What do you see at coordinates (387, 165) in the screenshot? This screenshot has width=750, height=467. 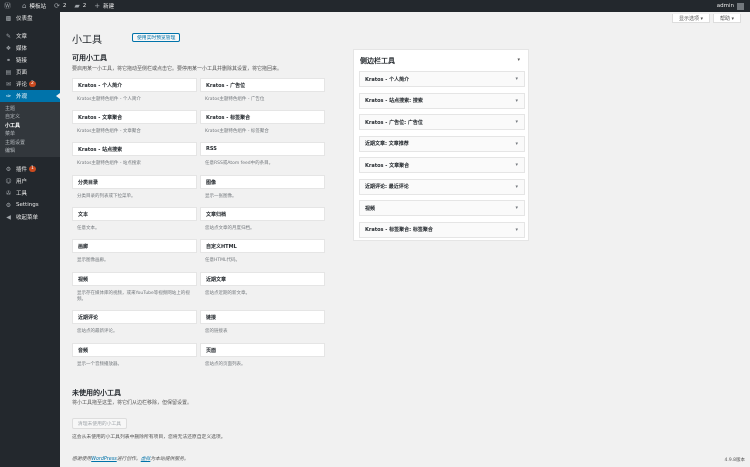 I see `sidebar-area-widget-label: Kratos - 文章聚合` at bounding box center [387, 165].